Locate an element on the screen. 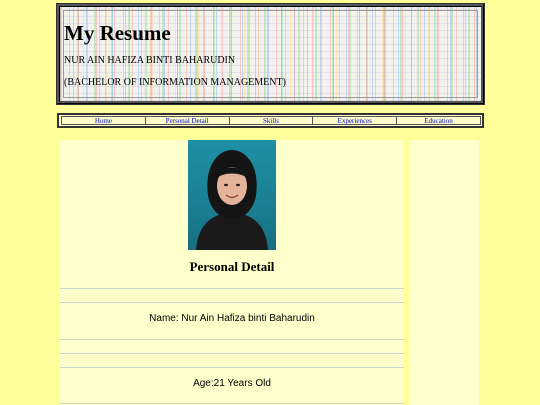 This screenshot has height=405, width=540. profile-photo-illustration is located at coordinates (232, 200).